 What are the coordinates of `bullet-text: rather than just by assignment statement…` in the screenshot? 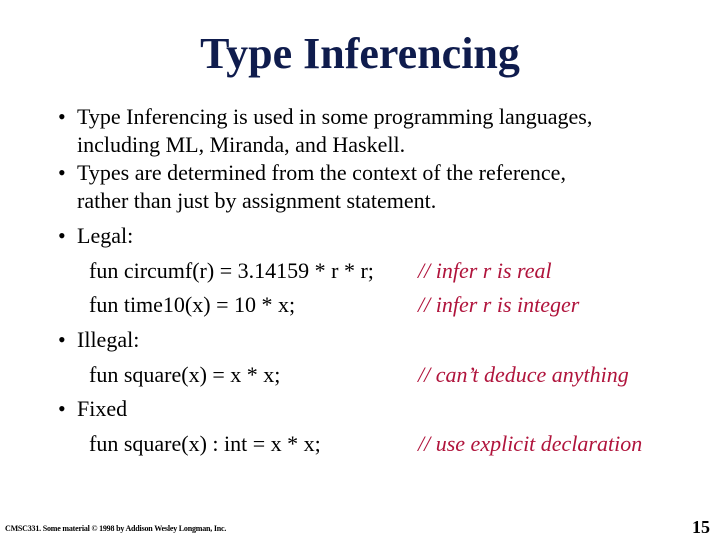 It's located at (257, 200).